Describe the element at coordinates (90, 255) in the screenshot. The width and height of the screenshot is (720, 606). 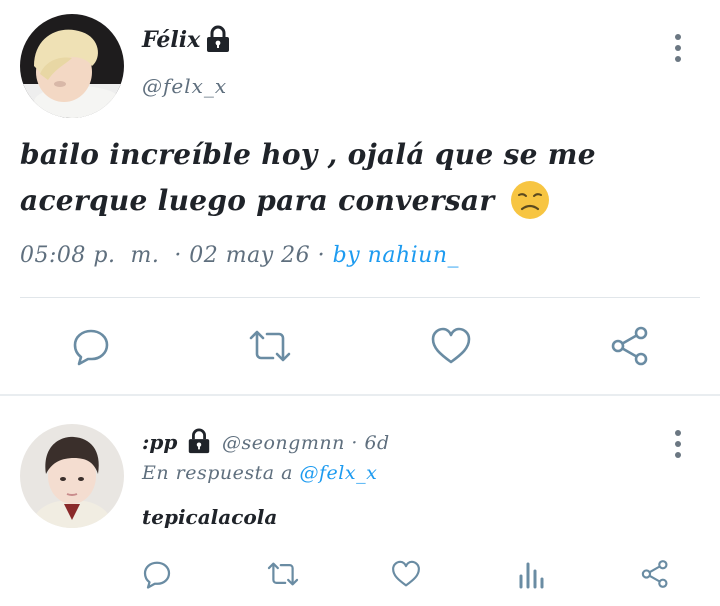
I see `tweet-time: 05:08 p. m.` at that location.